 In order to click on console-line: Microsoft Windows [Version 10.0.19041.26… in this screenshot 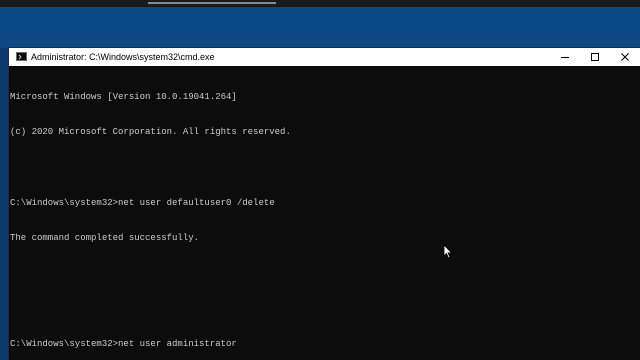, I will do `click(123, 97)`.